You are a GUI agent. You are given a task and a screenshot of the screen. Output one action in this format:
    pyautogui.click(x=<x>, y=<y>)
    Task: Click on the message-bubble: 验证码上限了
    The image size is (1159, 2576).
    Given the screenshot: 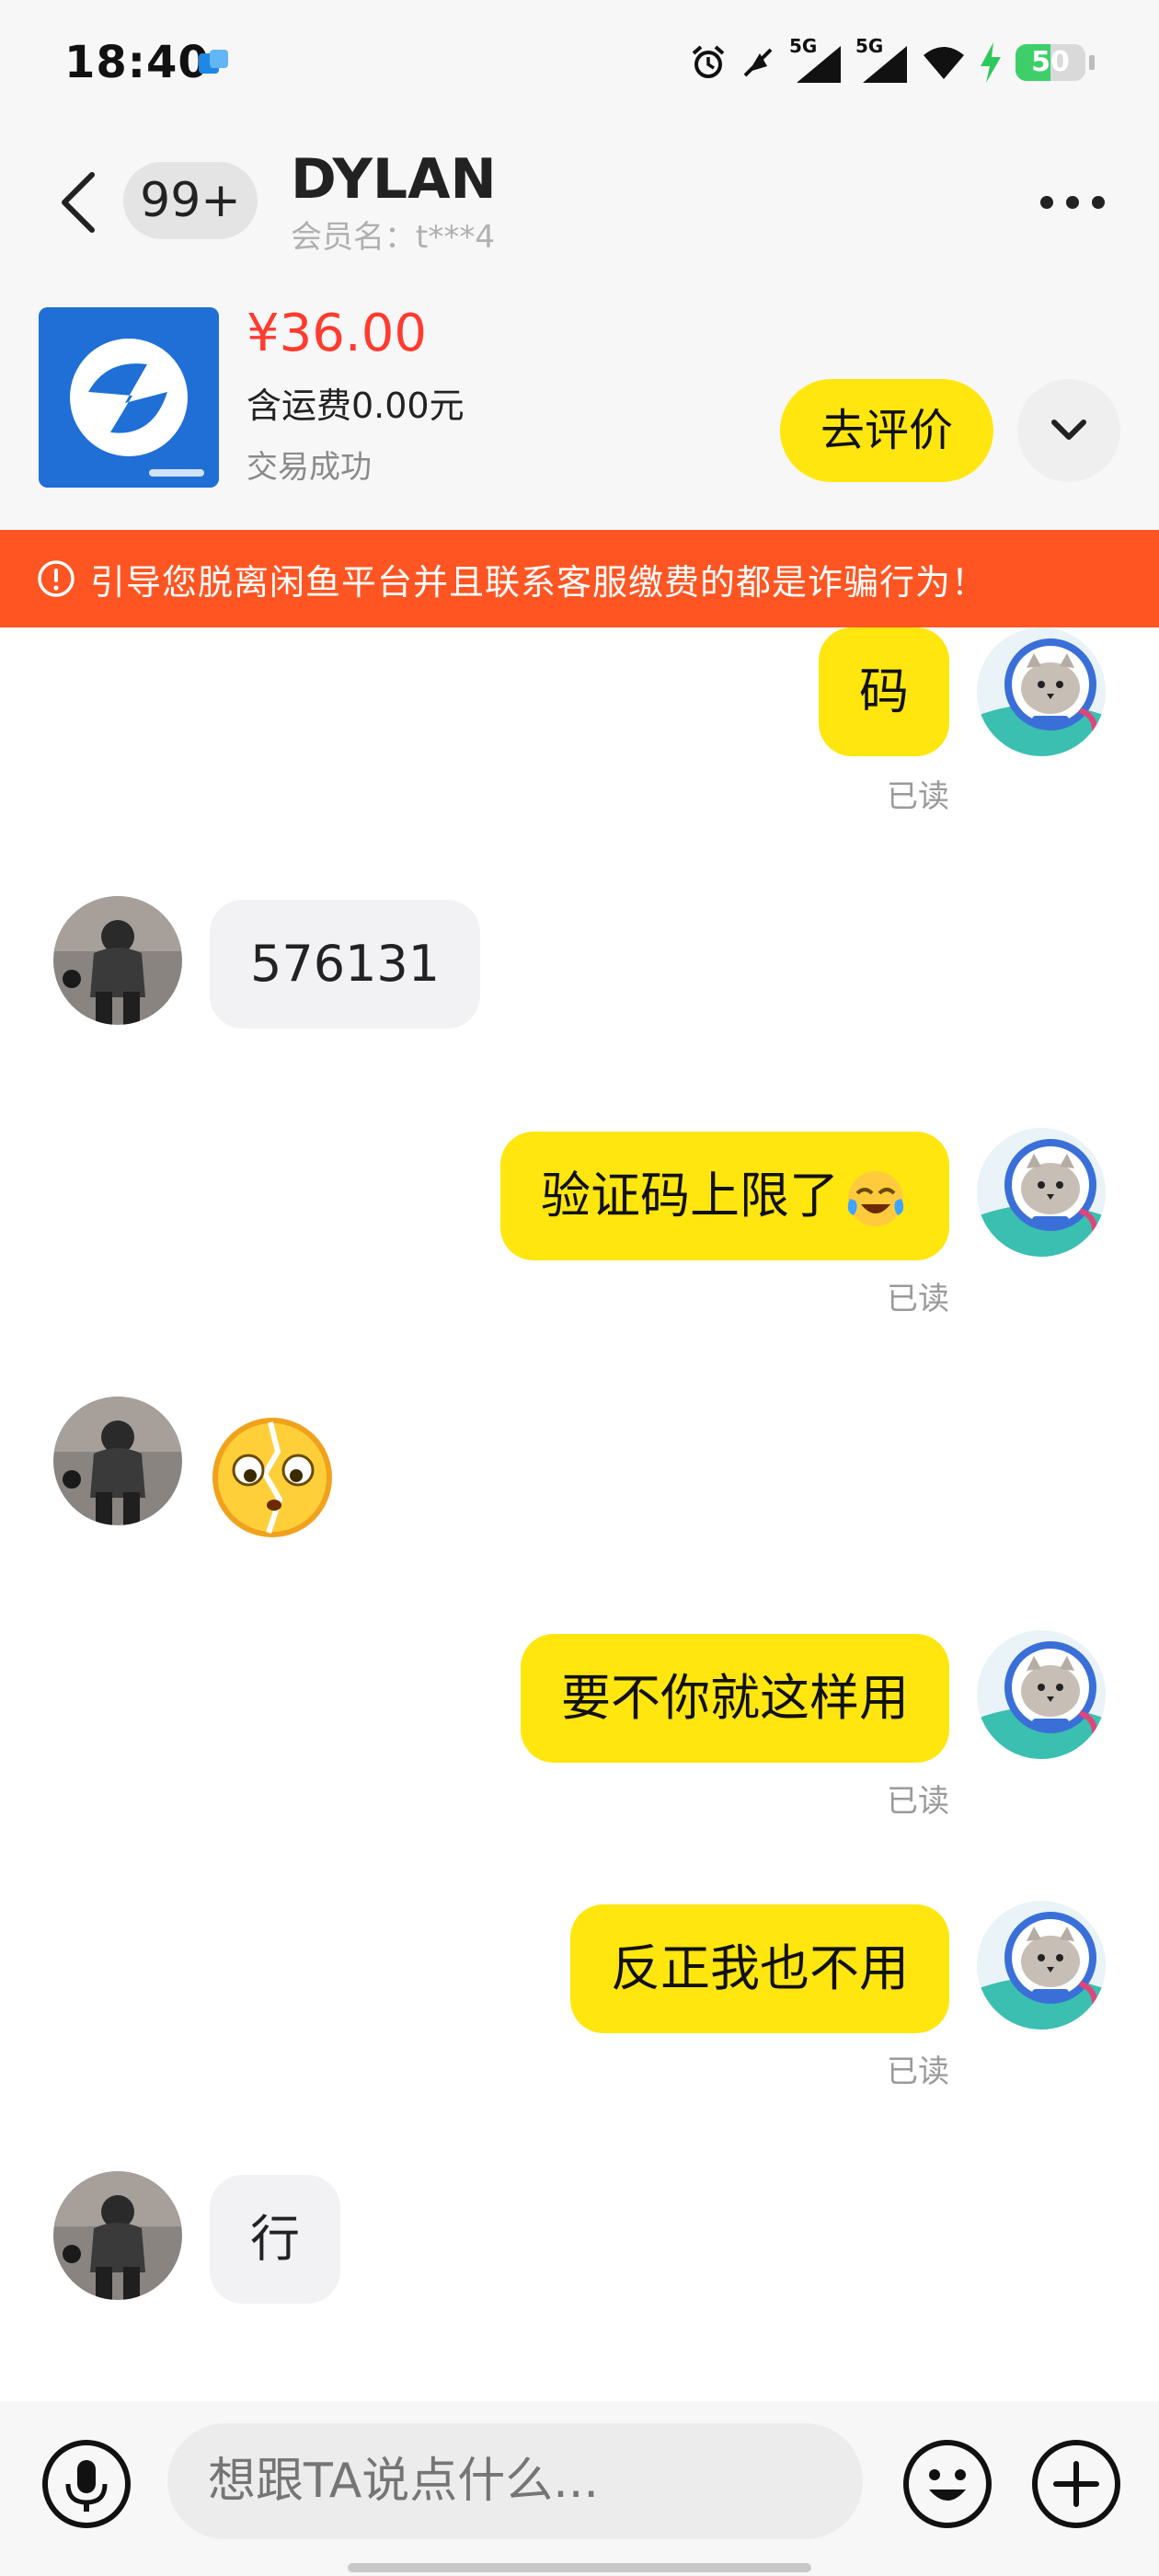 What is the action you would take?
    pyautogui.click(x=724, y=1196)
    